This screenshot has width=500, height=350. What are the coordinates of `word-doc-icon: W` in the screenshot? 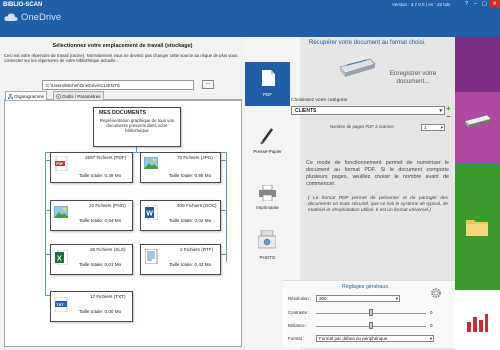 It's located at (151, 212).